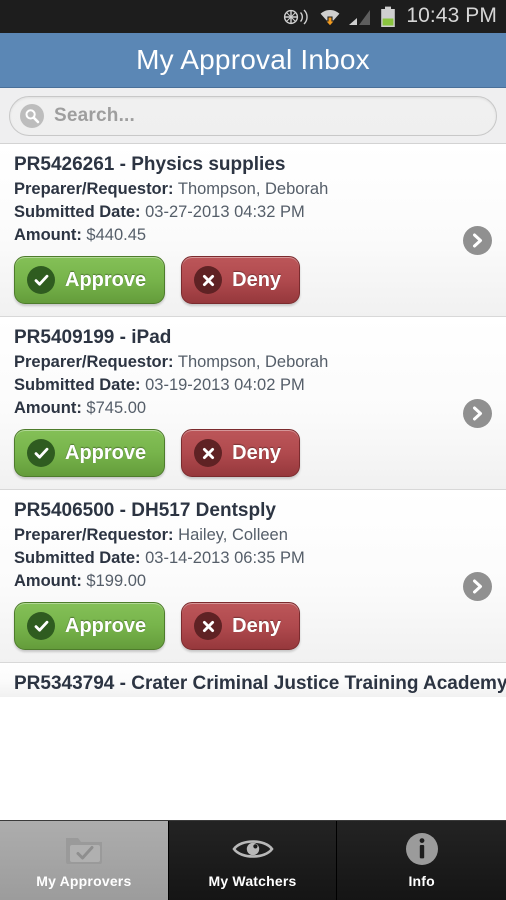 The height and width of the screenshot is (900, 506). What do you see at coordinates (225, 385) in the screenshot?
I see `submitted-value: 03-19-2013 04:02 PM` at bounding box center [225, 385].